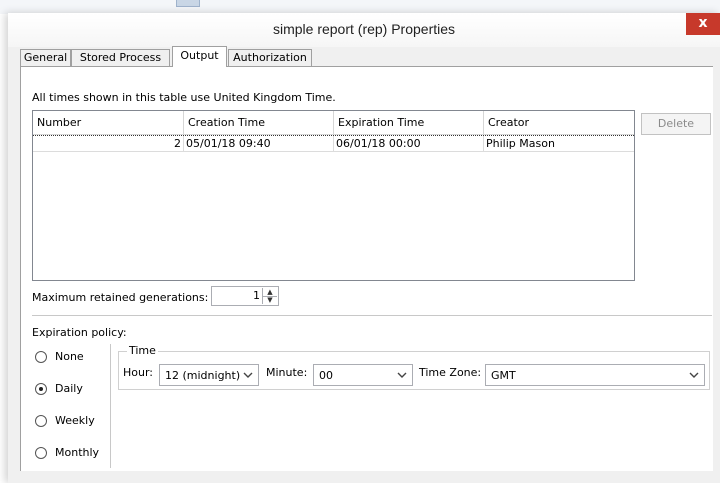 The width and height of the screenshot is (720, 483). I want to click on column-header-creator: Creator, so click(559, 123).